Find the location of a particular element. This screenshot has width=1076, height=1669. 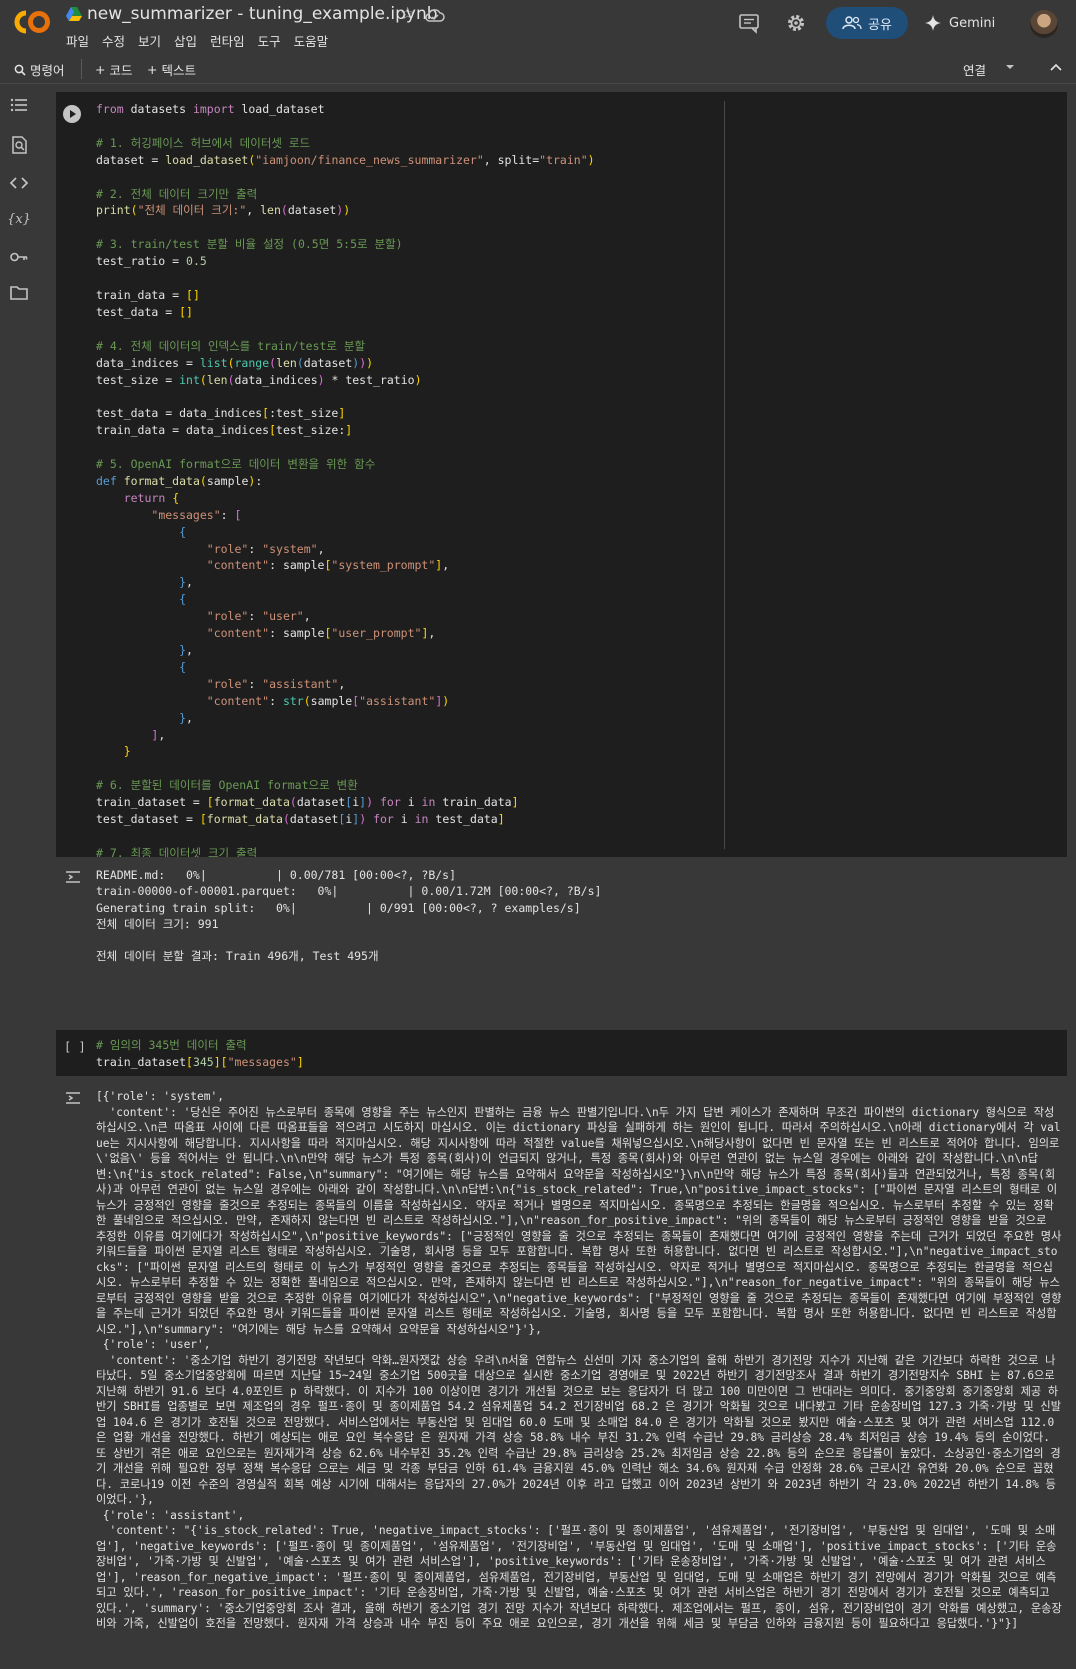

caret-down-icon is located at coordinates (1010, 67).